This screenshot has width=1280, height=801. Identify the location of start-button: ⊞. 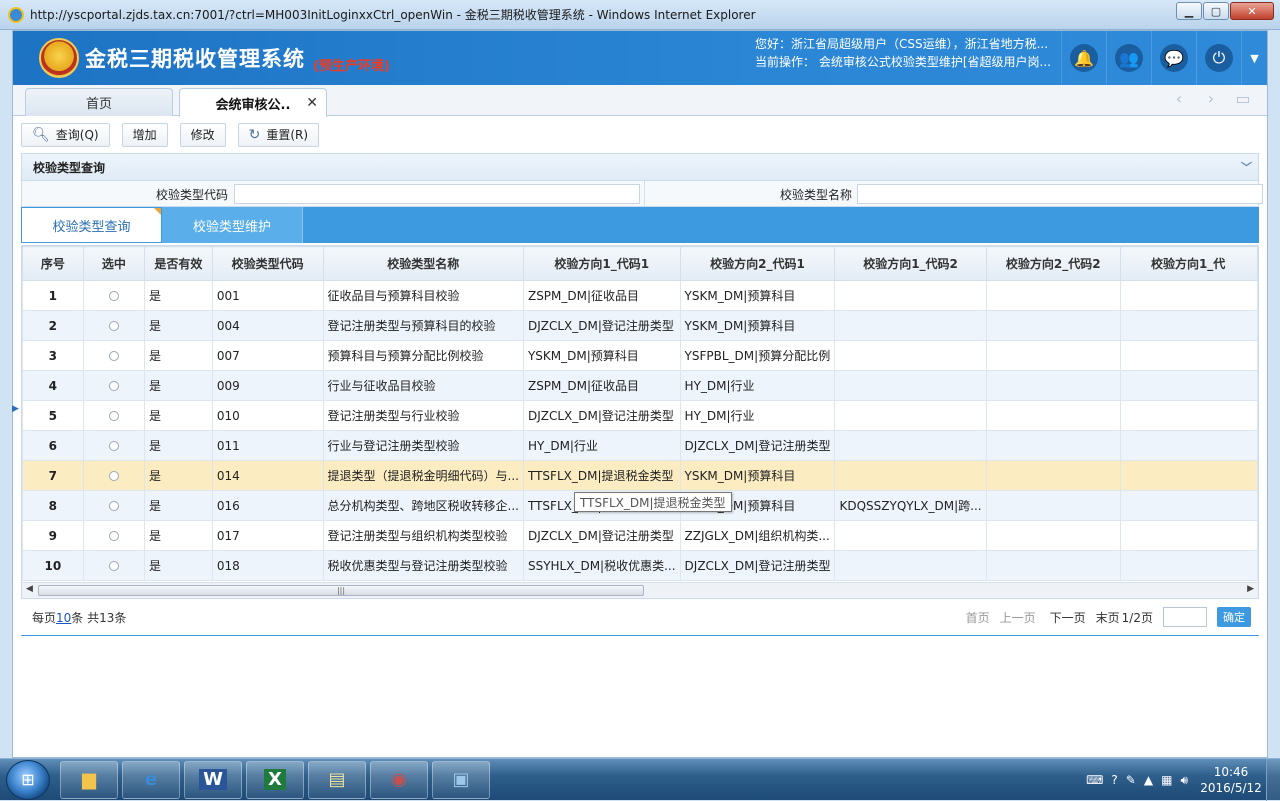
(28, 779).